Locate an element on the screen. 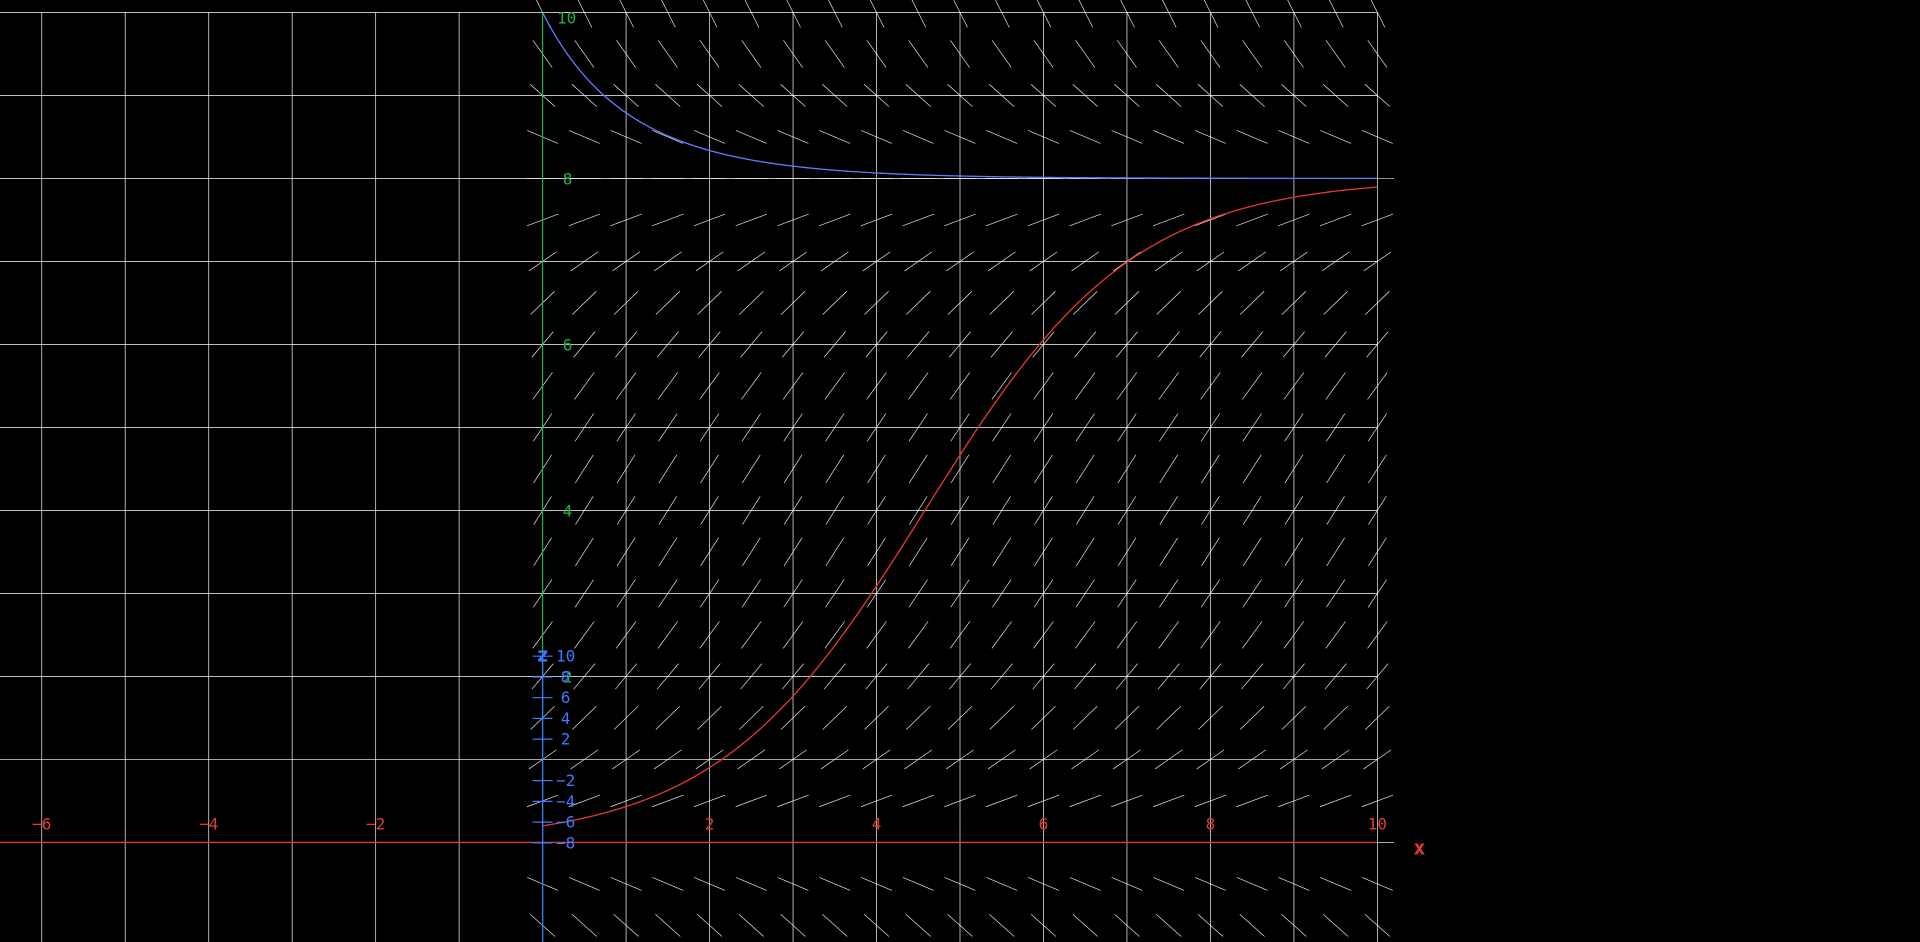 Image resolution: width=1920 pixels, height=942 pixels. z-tick-label: −2 is located at coordinates (565, 780).